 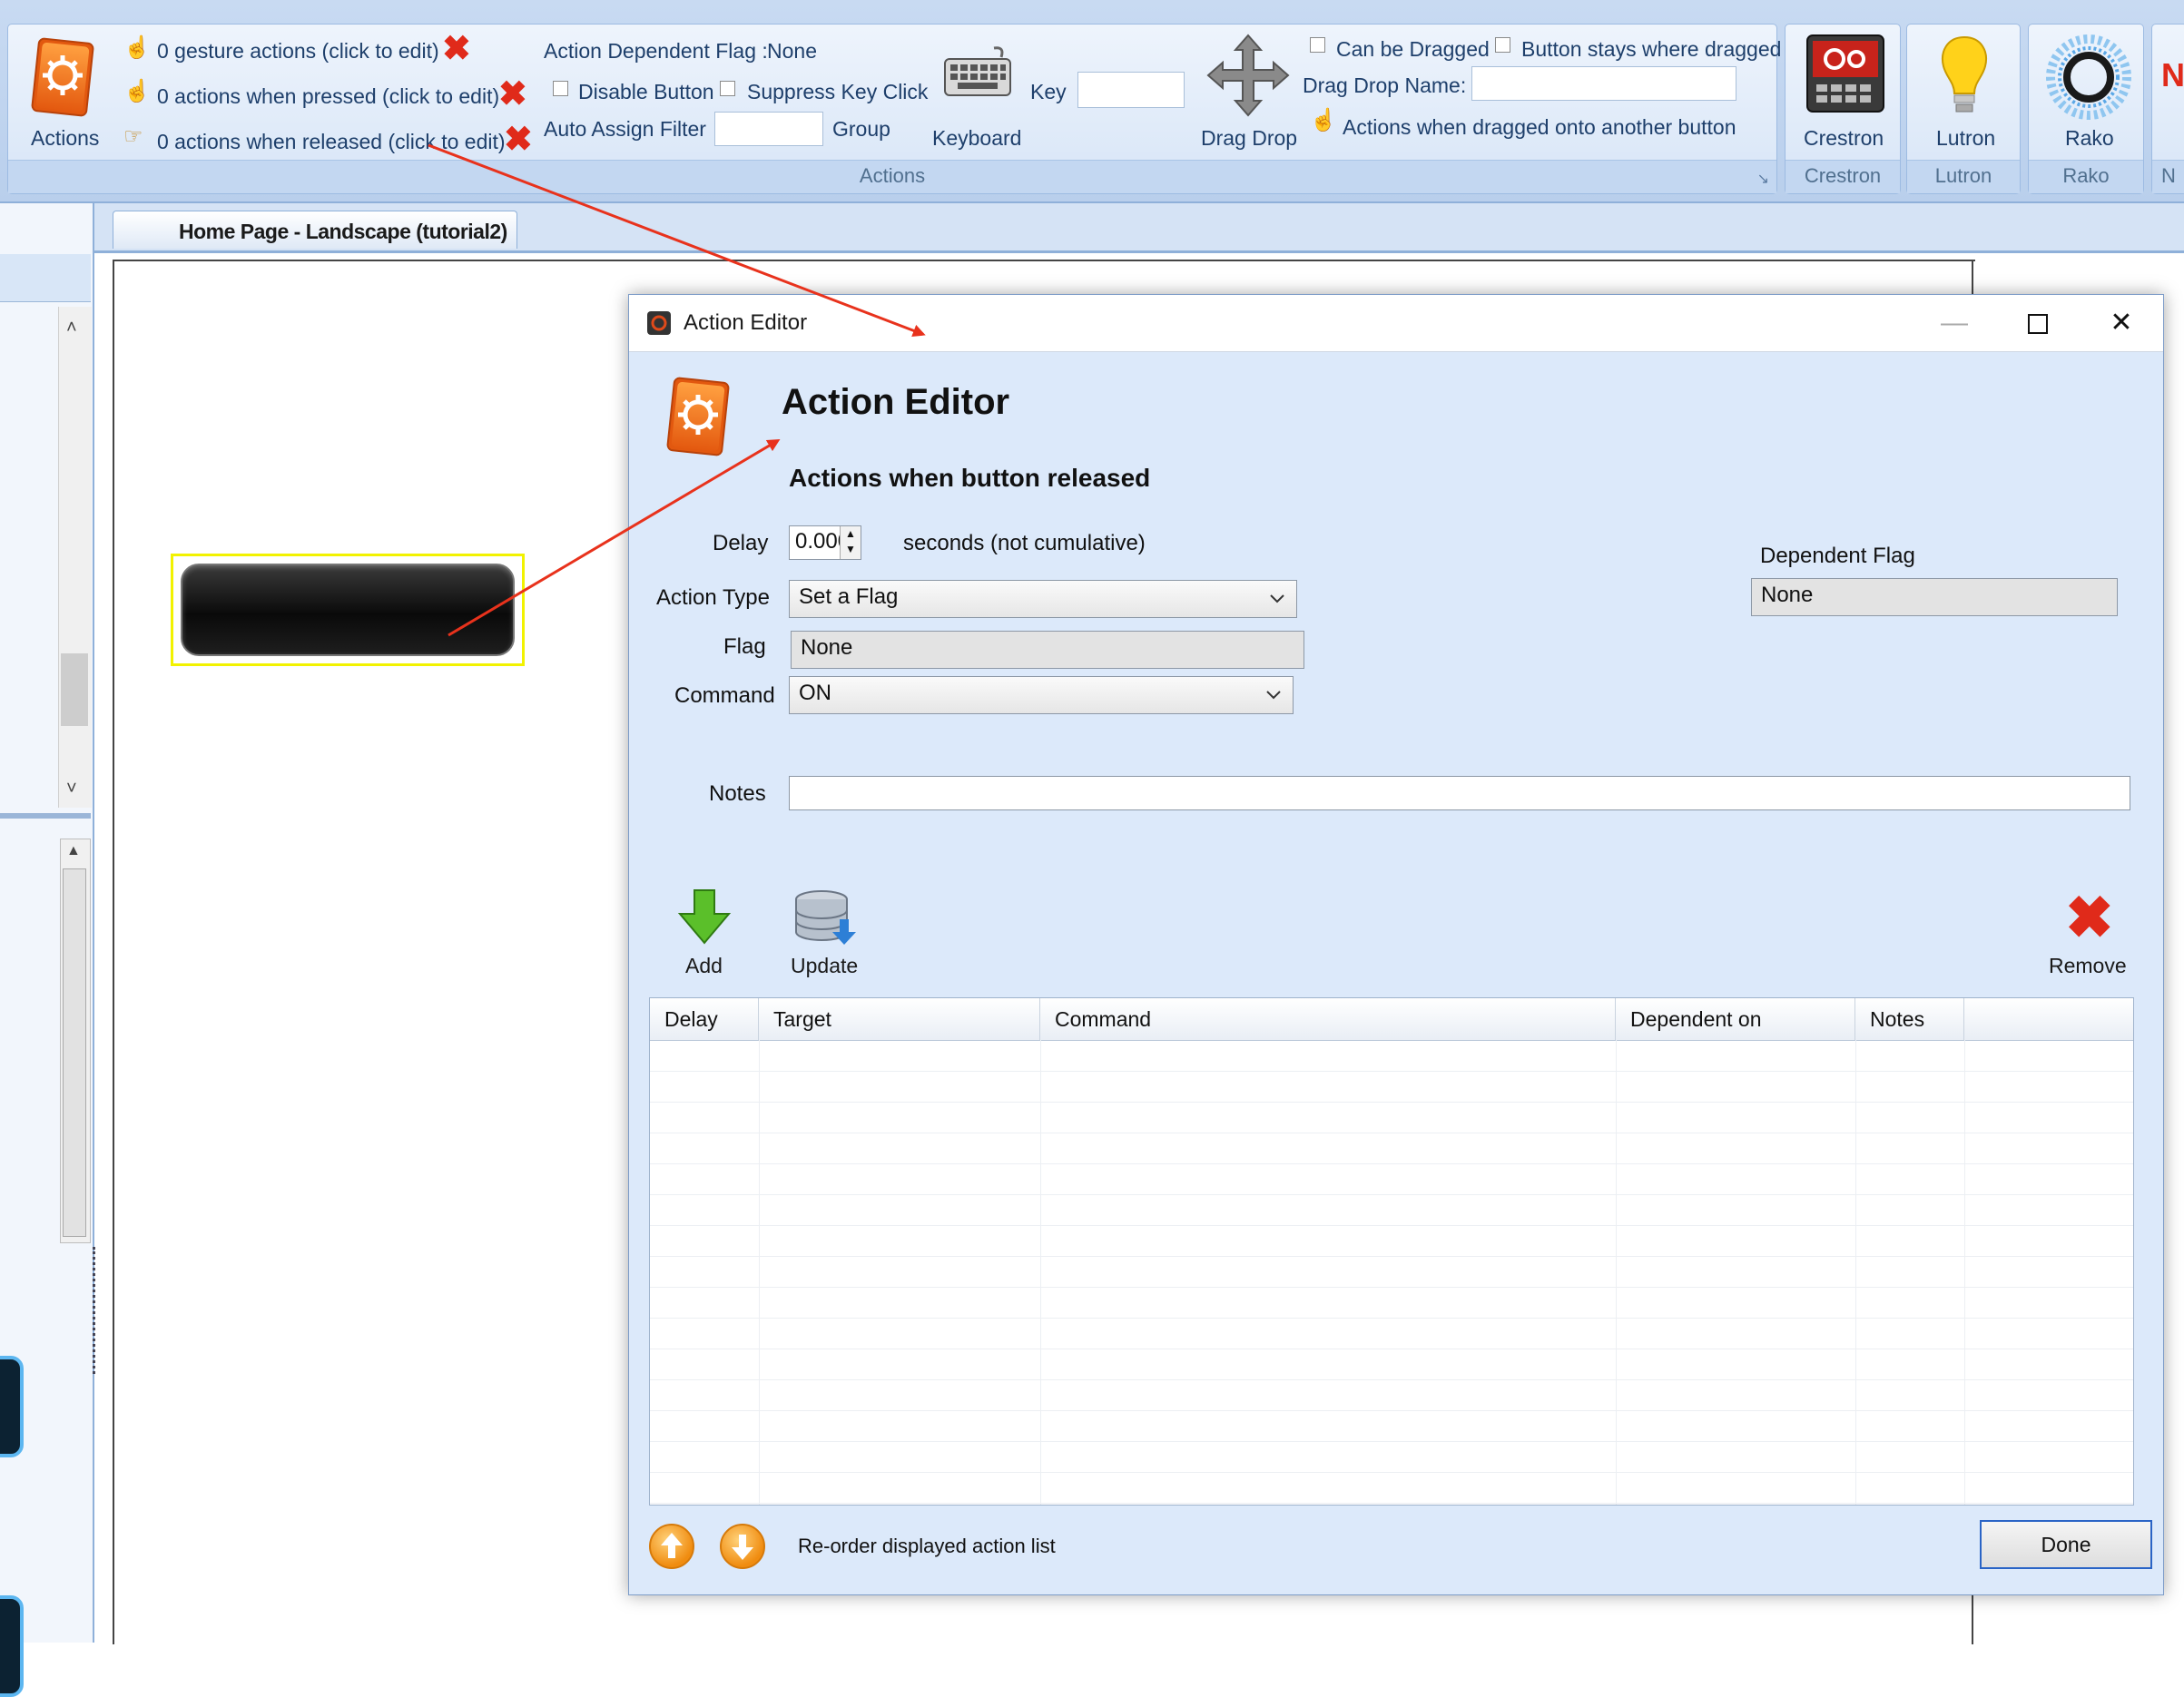 I want to click on left-pane-divider, so click(x=46, y=816).